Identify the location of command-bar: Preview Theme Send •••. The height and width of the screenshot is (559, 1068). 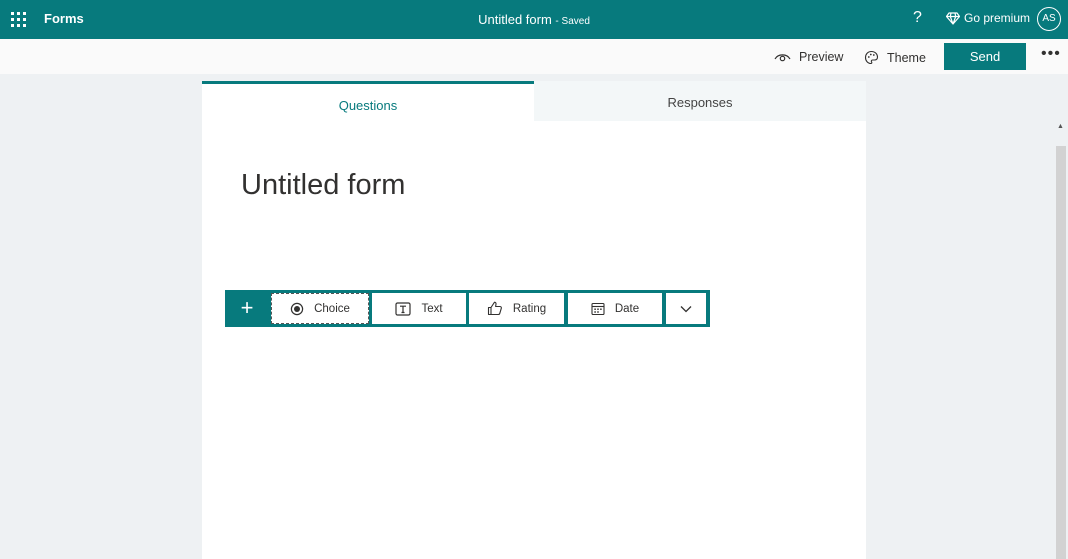
(534, 56).